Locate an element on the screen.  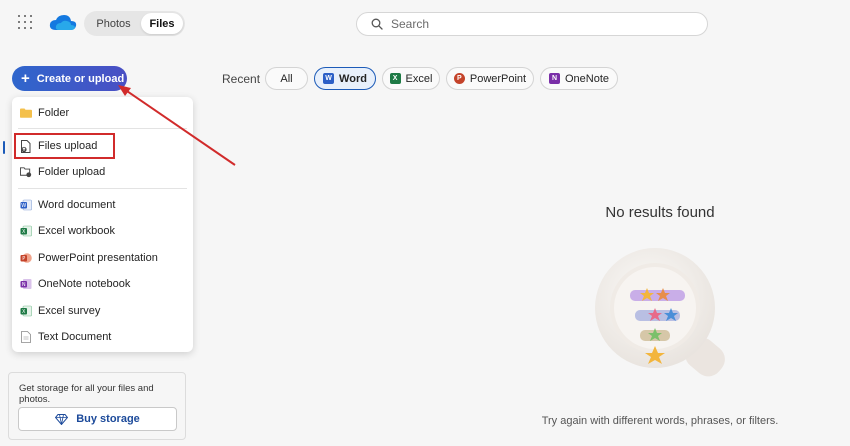
menu-item-text-document: Text Document is located at coordinates (102, 337).